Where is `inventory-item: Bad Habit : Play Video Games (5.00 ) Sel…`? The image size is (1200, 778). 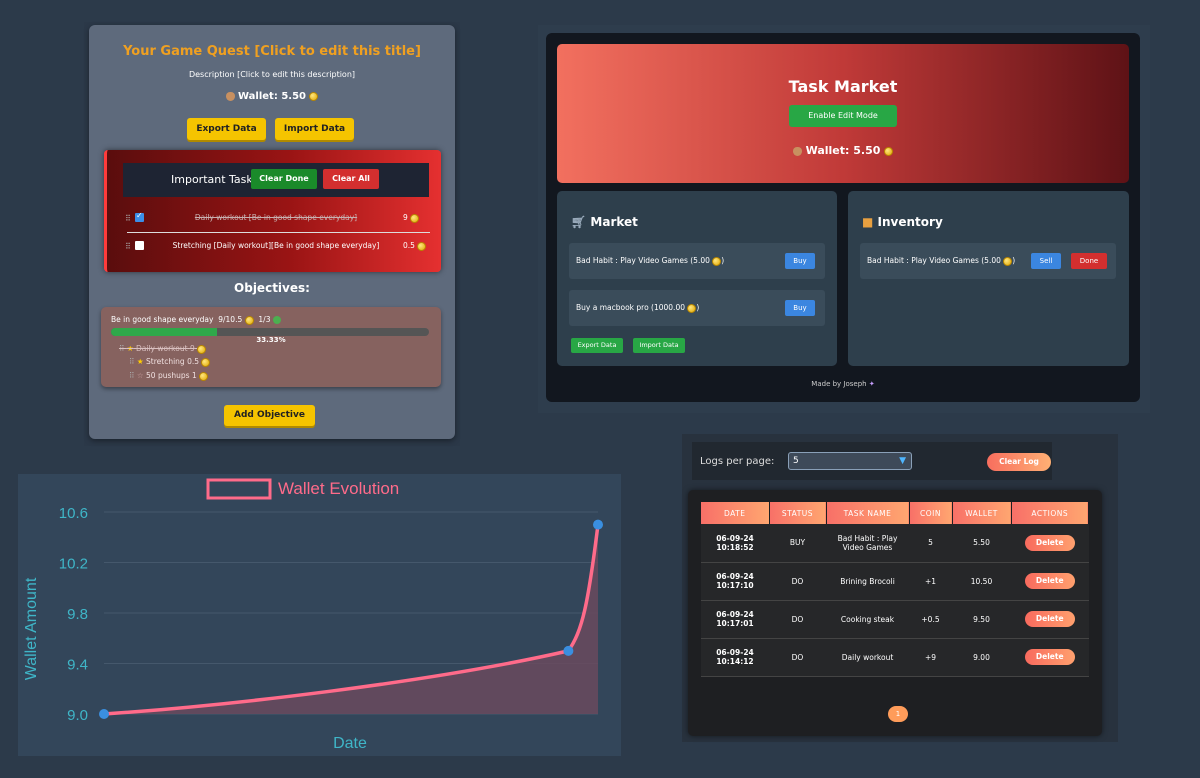 inventory-item: Bad Habit : Play Video Games (5.00 ) Sel… is located at coordinates (988, 261).